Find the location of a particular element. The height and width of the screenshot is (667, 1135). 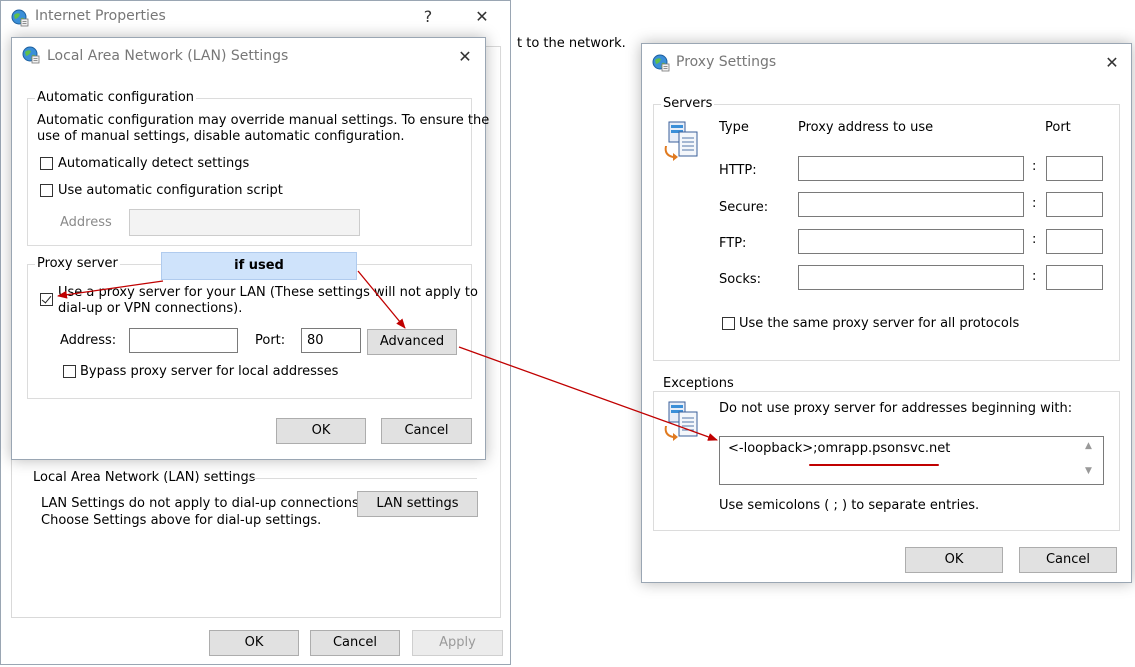

proxy-address-field is located at coordinates (183, 340).